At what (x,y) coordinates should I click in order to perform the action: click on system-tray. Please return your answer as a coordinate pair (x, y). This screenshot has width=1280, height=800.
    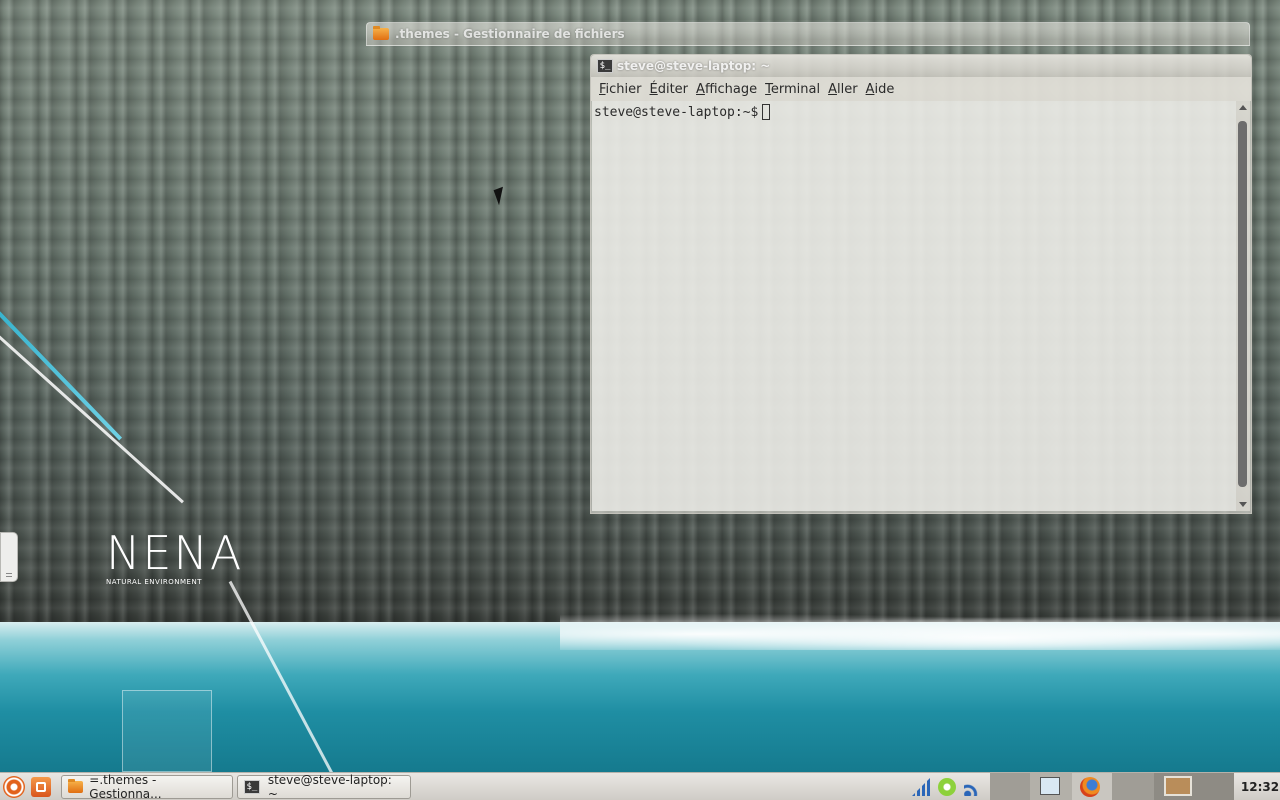
    Looking at the image, I should click on (947, 787).